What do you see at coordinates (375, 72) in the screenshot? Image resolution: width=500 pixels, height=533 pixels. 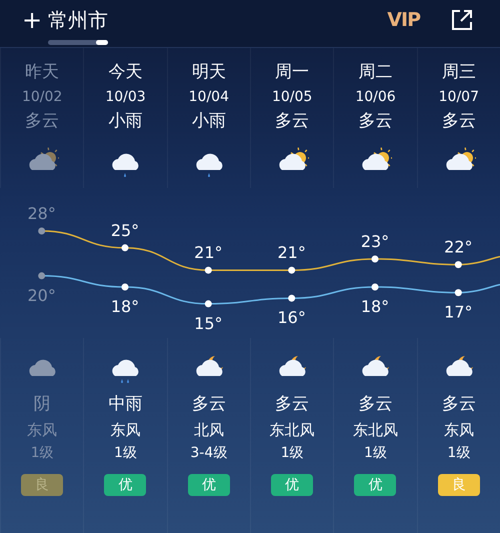 I see `day-name: 周二` at bounding box center [375, 72].